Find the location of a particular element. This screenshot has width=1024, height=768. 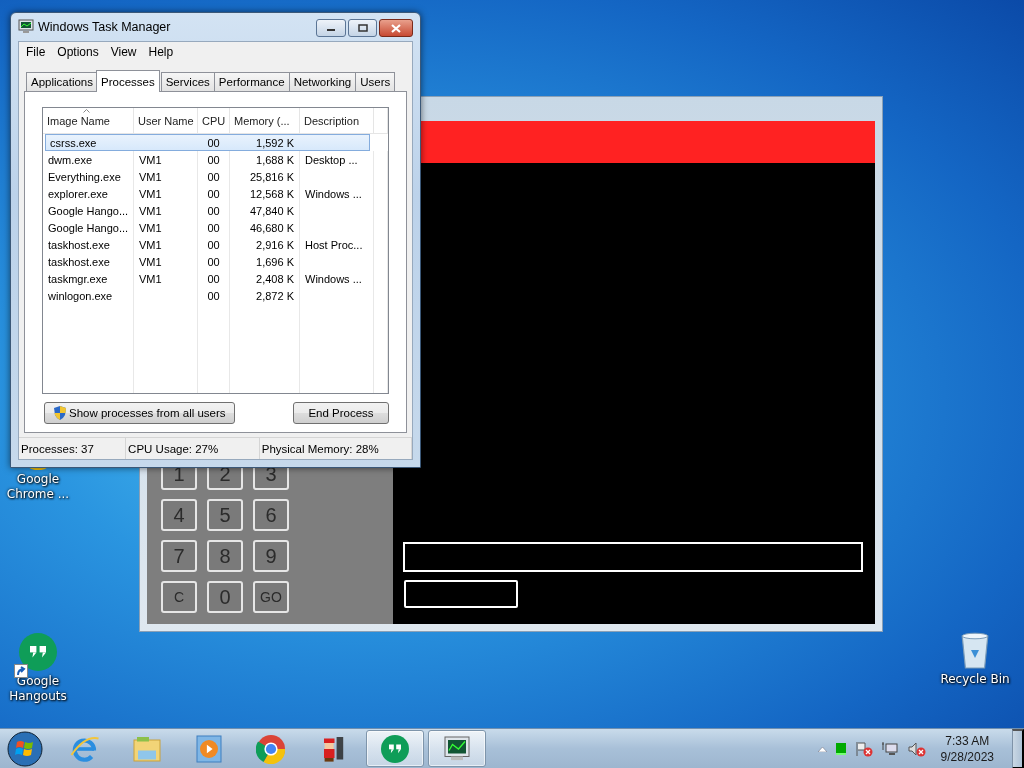

menu-item: View is located at coordinates (123, 51).